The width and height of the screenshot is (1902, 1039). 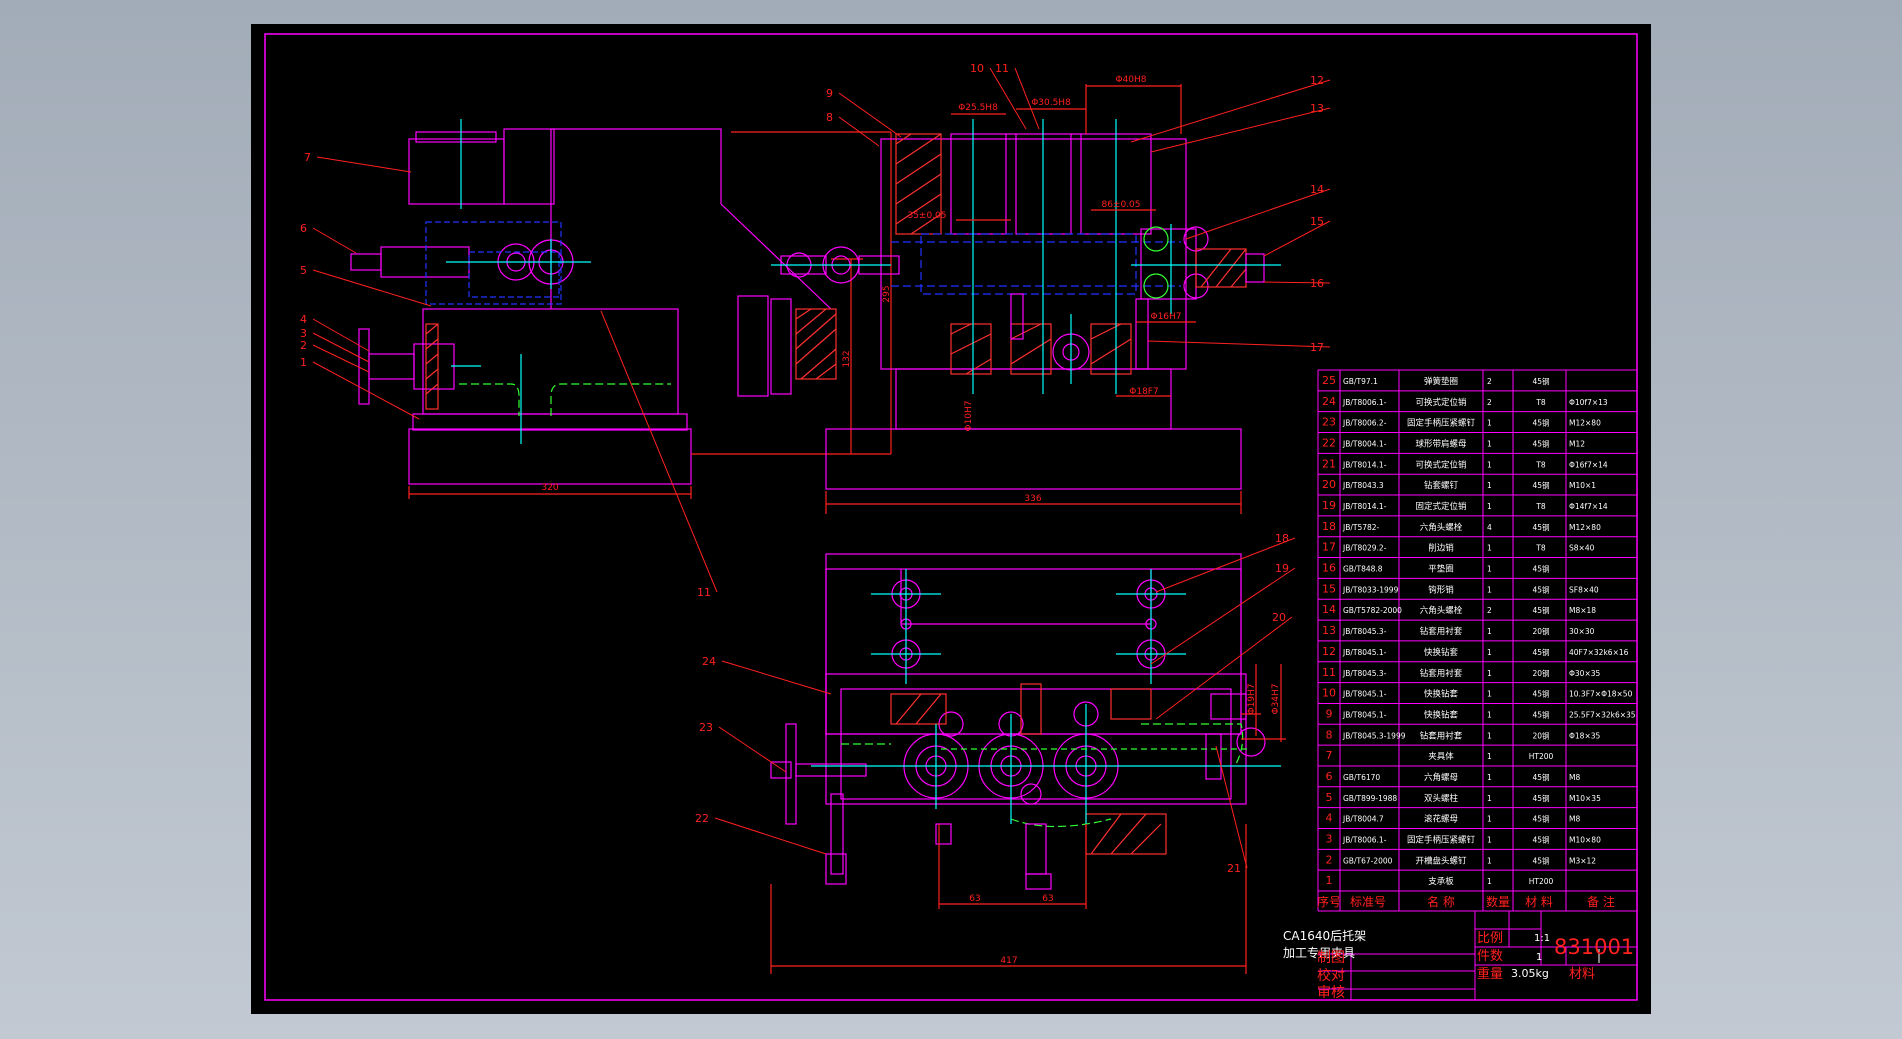 I want to click on balloon-front-view: 12, so click(x=1317, y=80).